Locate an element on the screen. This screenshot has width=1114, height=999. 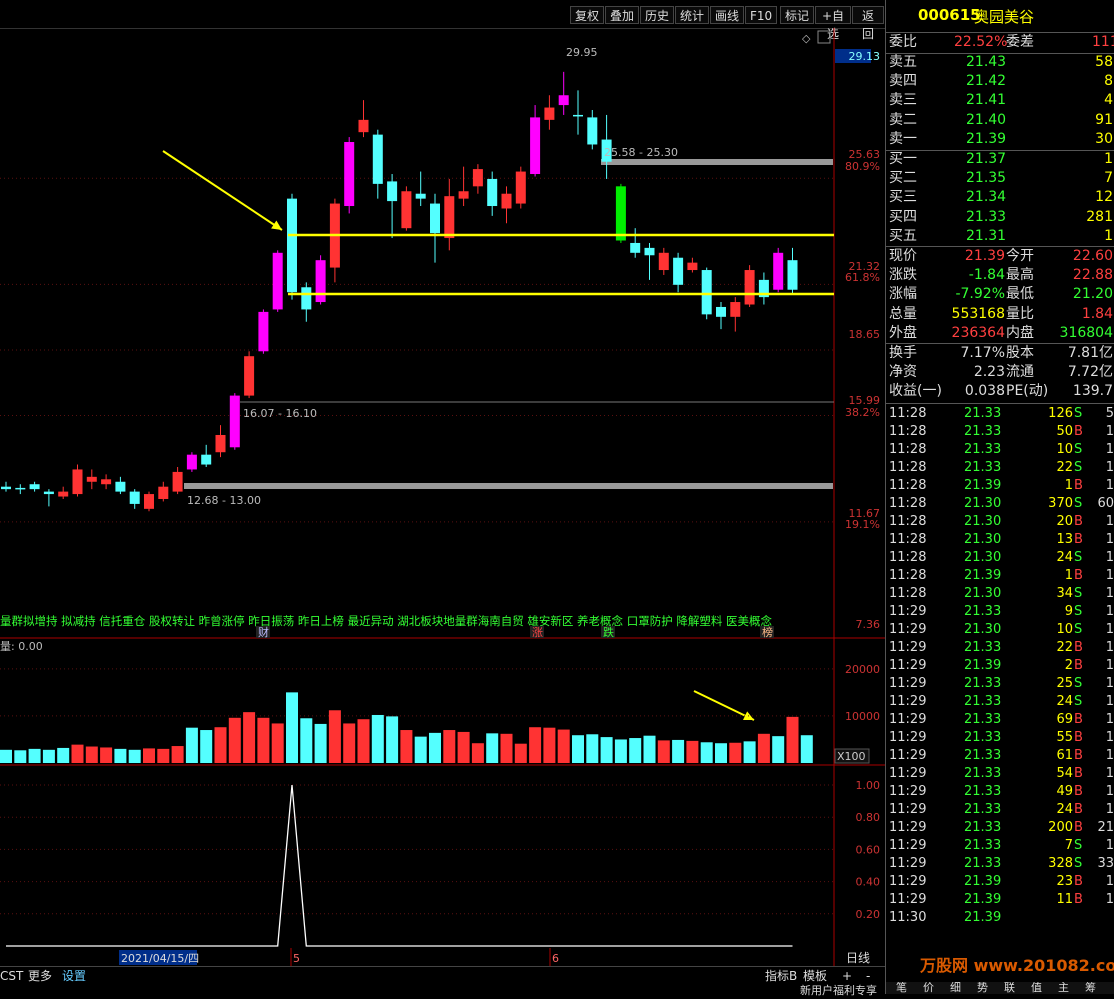
strip-tab-0: 笔 is located at coordinates (901, 988).